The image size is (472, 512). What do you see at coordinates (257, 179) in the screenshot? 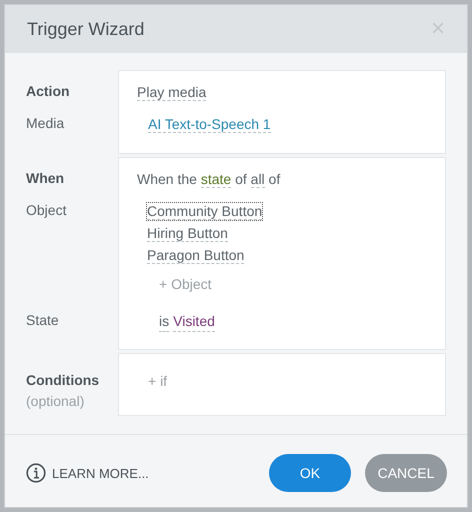
I see `quantifier-link: all` at bounding box center [257, 179].